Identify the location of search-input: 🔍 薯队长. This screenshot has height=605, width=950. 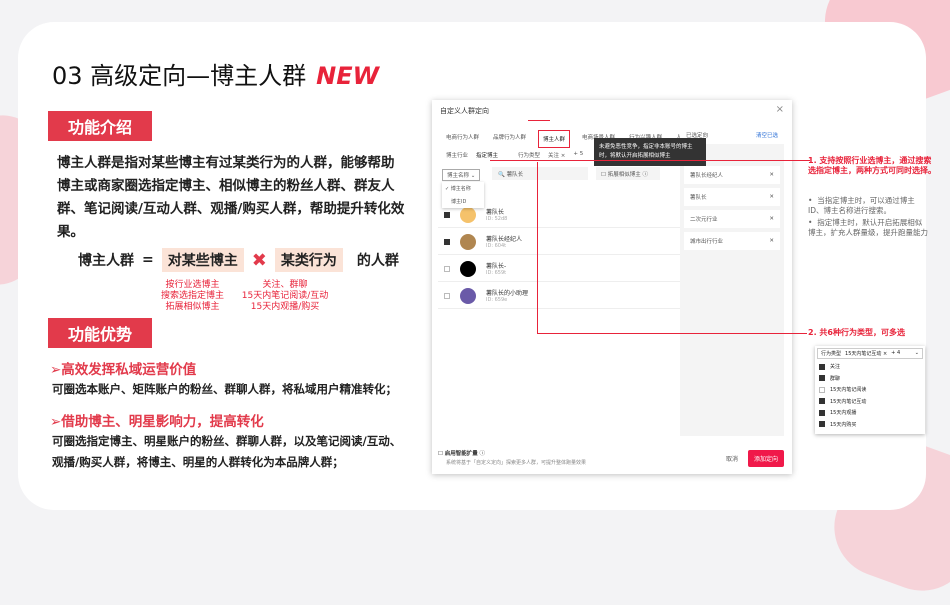
(540, 173).